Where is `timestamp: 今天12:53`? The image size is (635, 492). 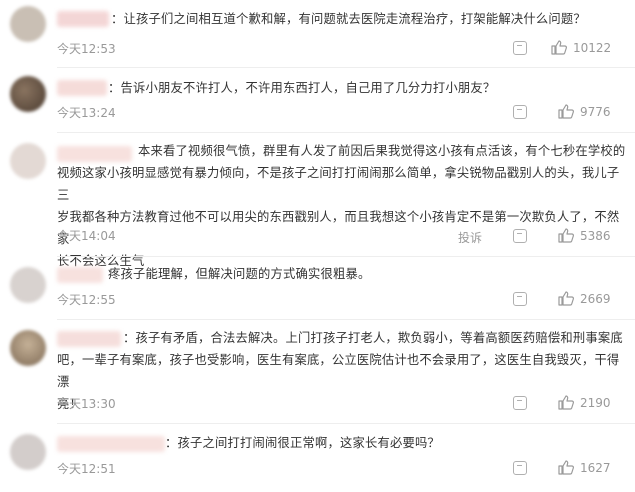
timestamp: 今天12:53 is located at coordinates (86, 49).